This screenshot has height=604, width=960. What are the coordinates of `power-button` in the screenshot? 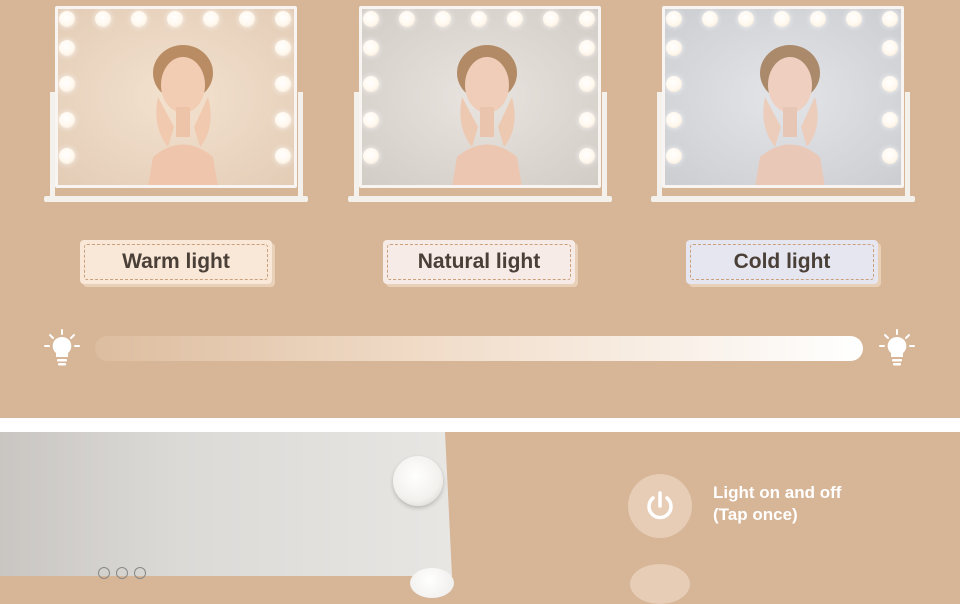 It's located at (660, 506).